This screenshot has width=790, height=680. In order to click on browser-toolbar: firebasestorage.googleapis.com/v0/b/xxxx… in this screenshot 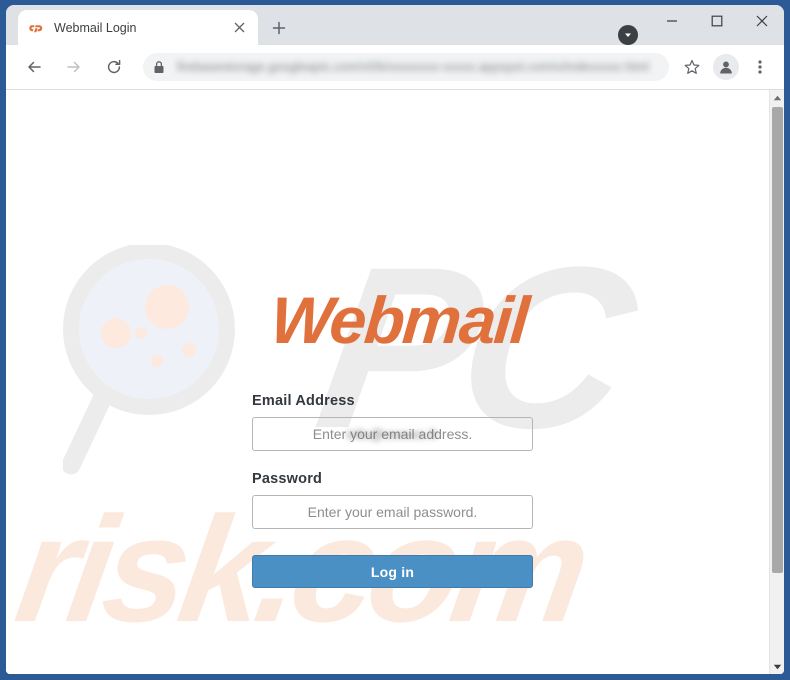, I will do `click(395, 67)`.